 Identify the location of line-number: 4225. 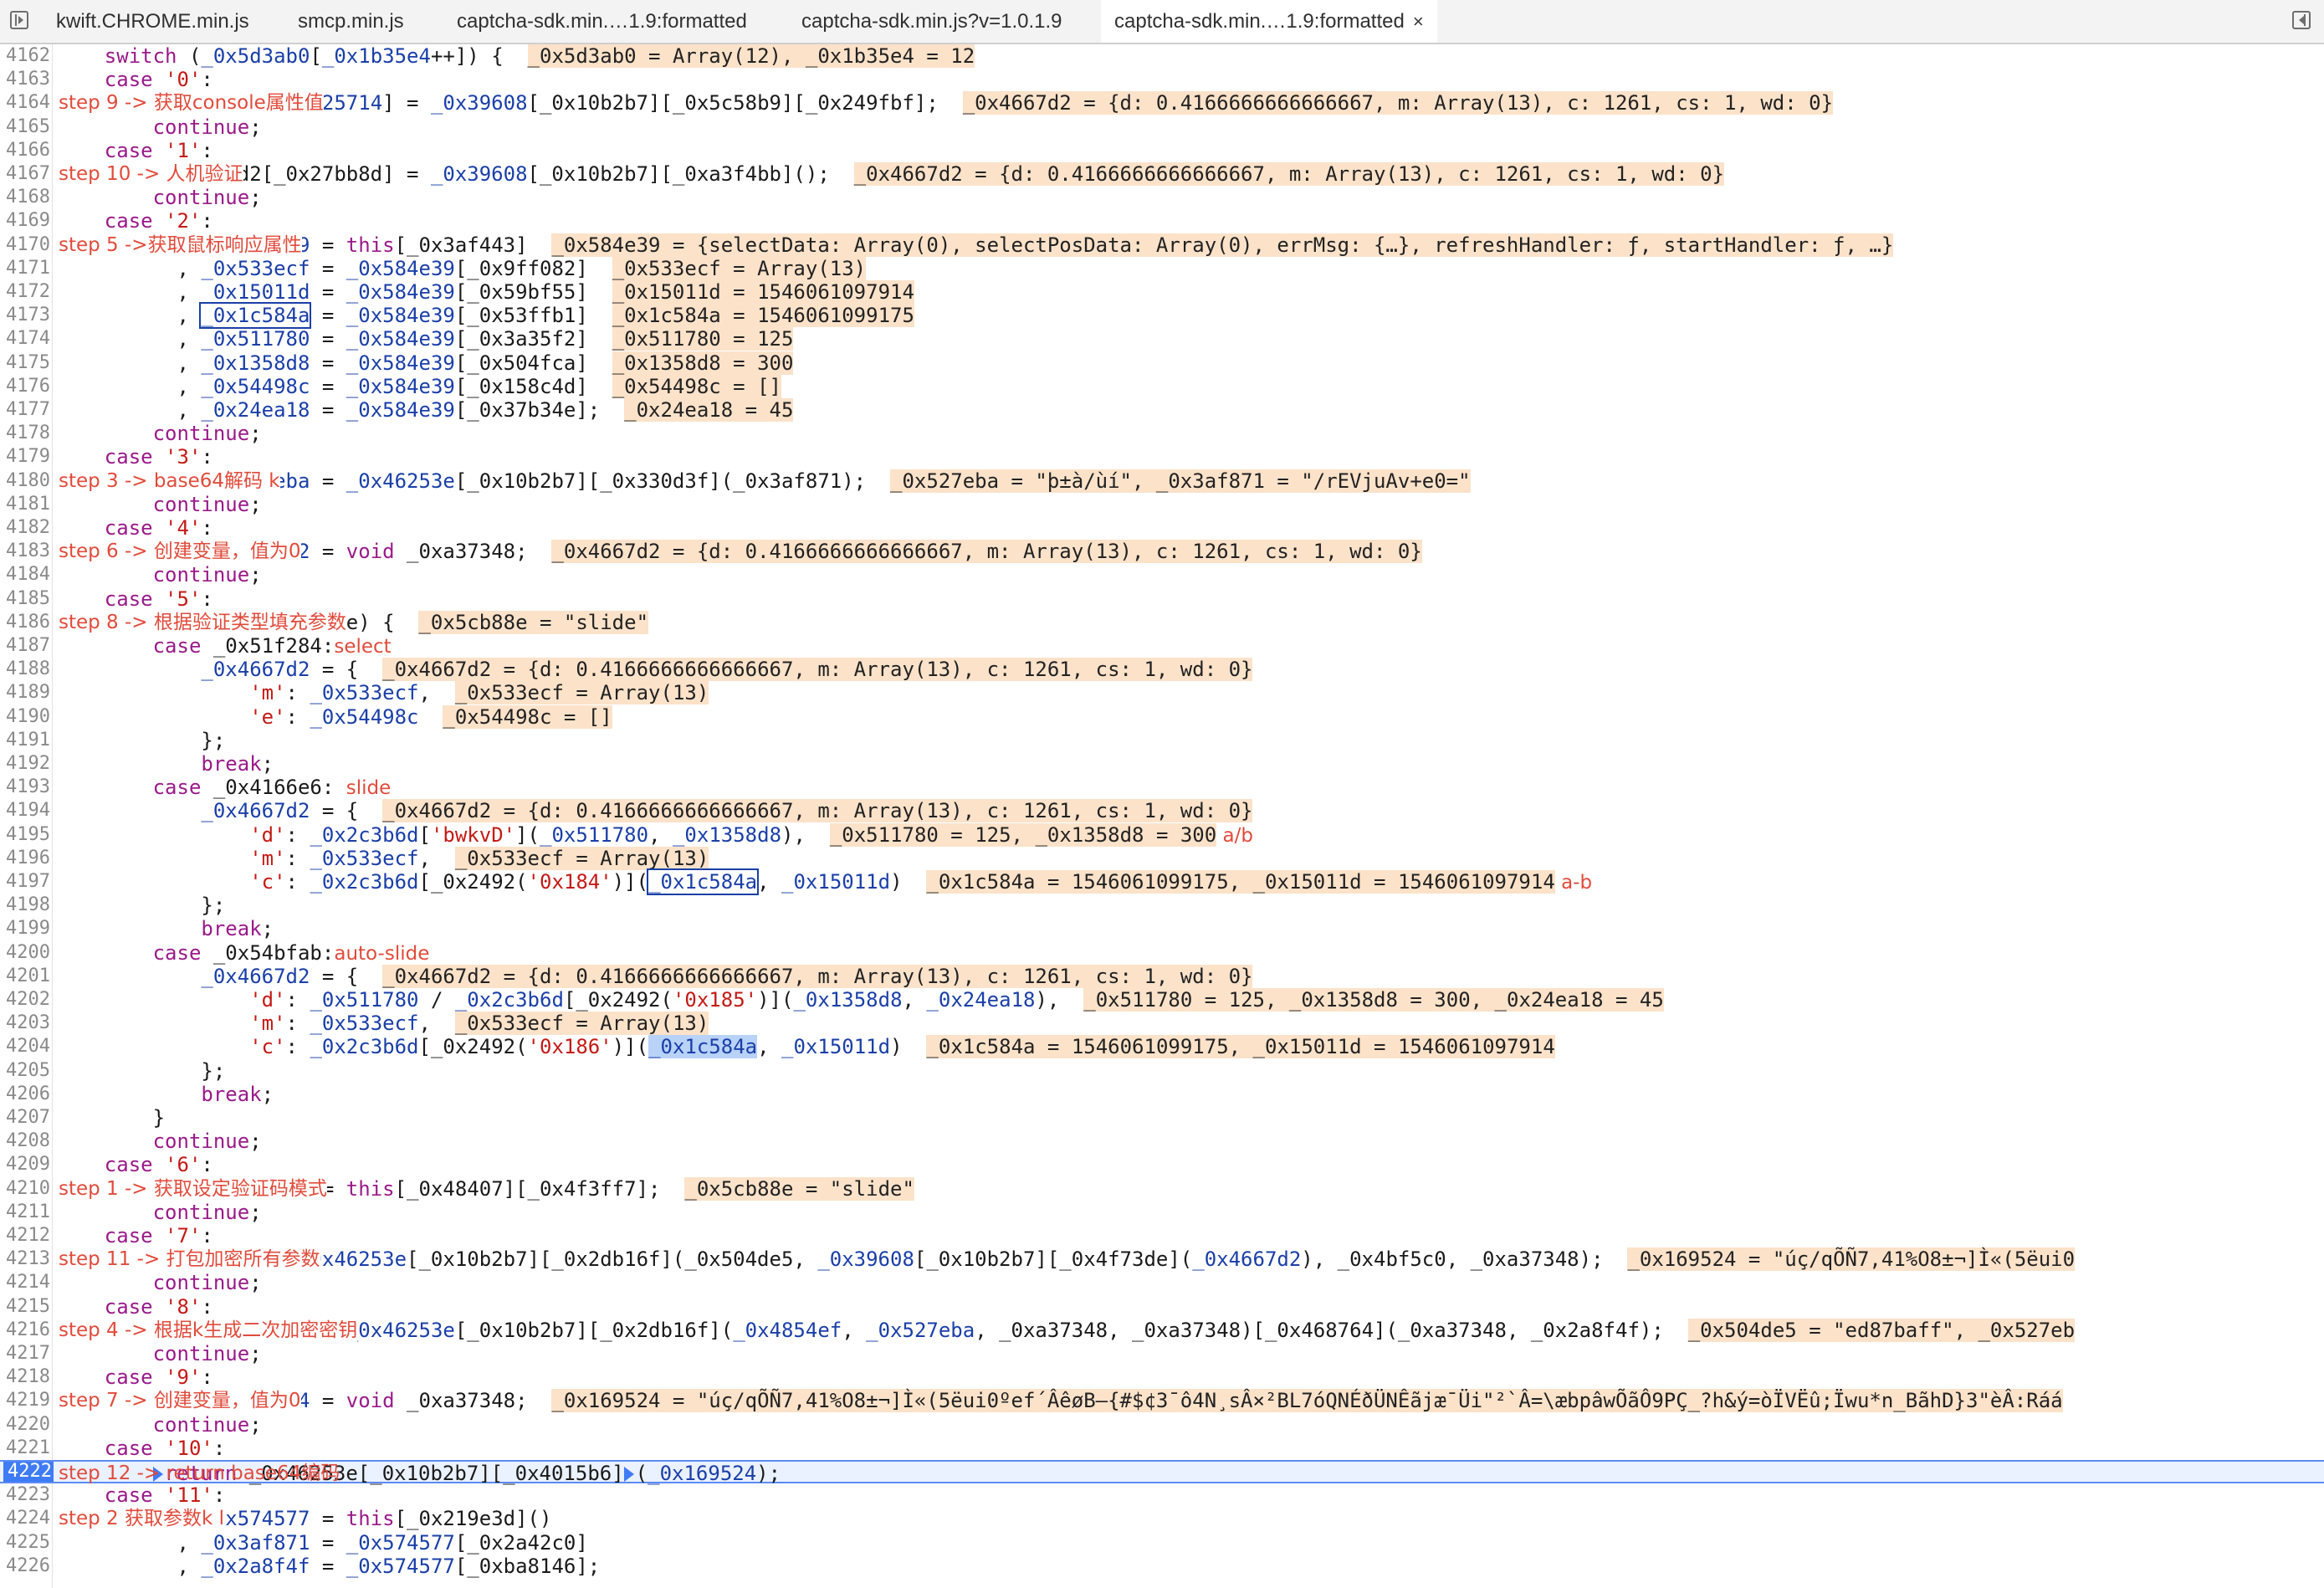
(26, 1543).